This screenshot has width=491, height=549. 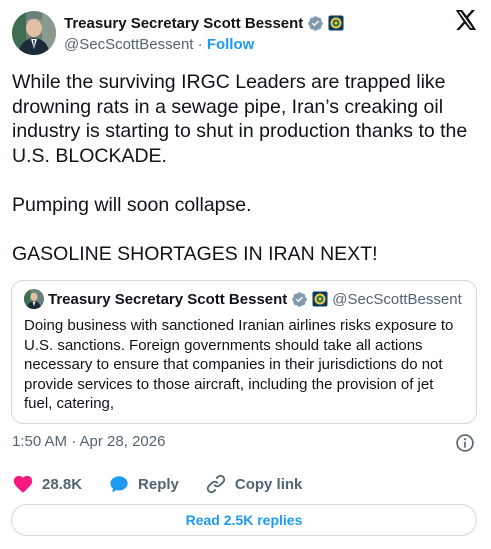 I want to click on info-icon, so click(x=465, y=443).